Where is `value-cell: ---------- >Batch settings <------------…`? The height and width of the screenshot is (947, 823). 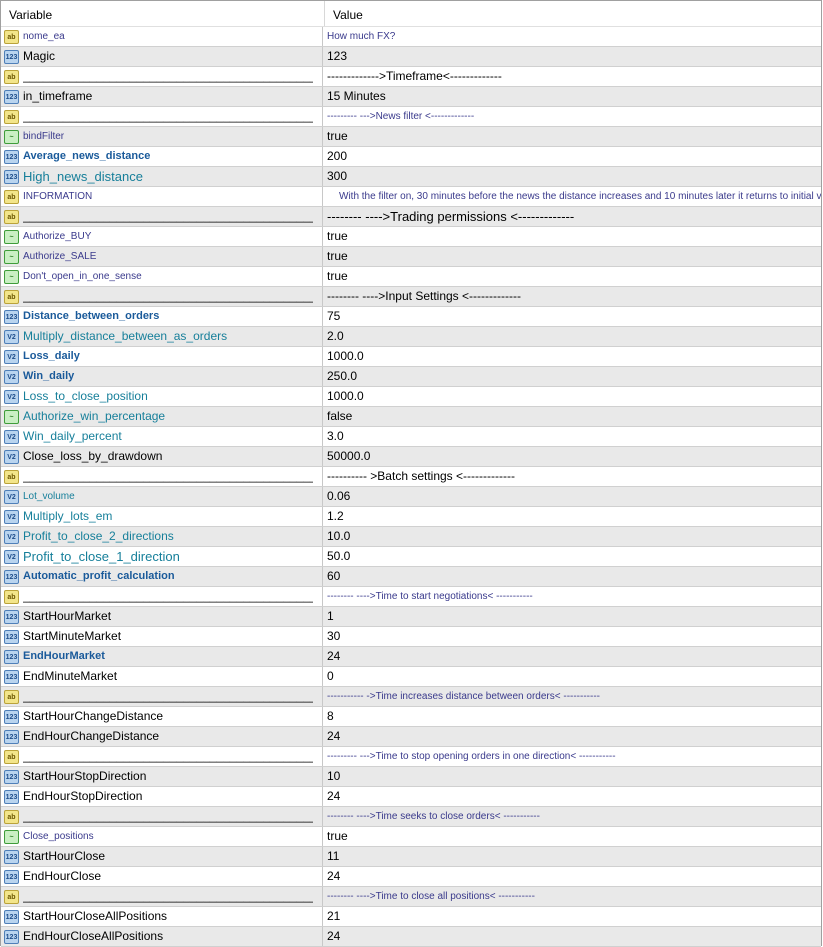
value-cell: ---------- >Batch settings <------------… is located at coordinates (572, 476).